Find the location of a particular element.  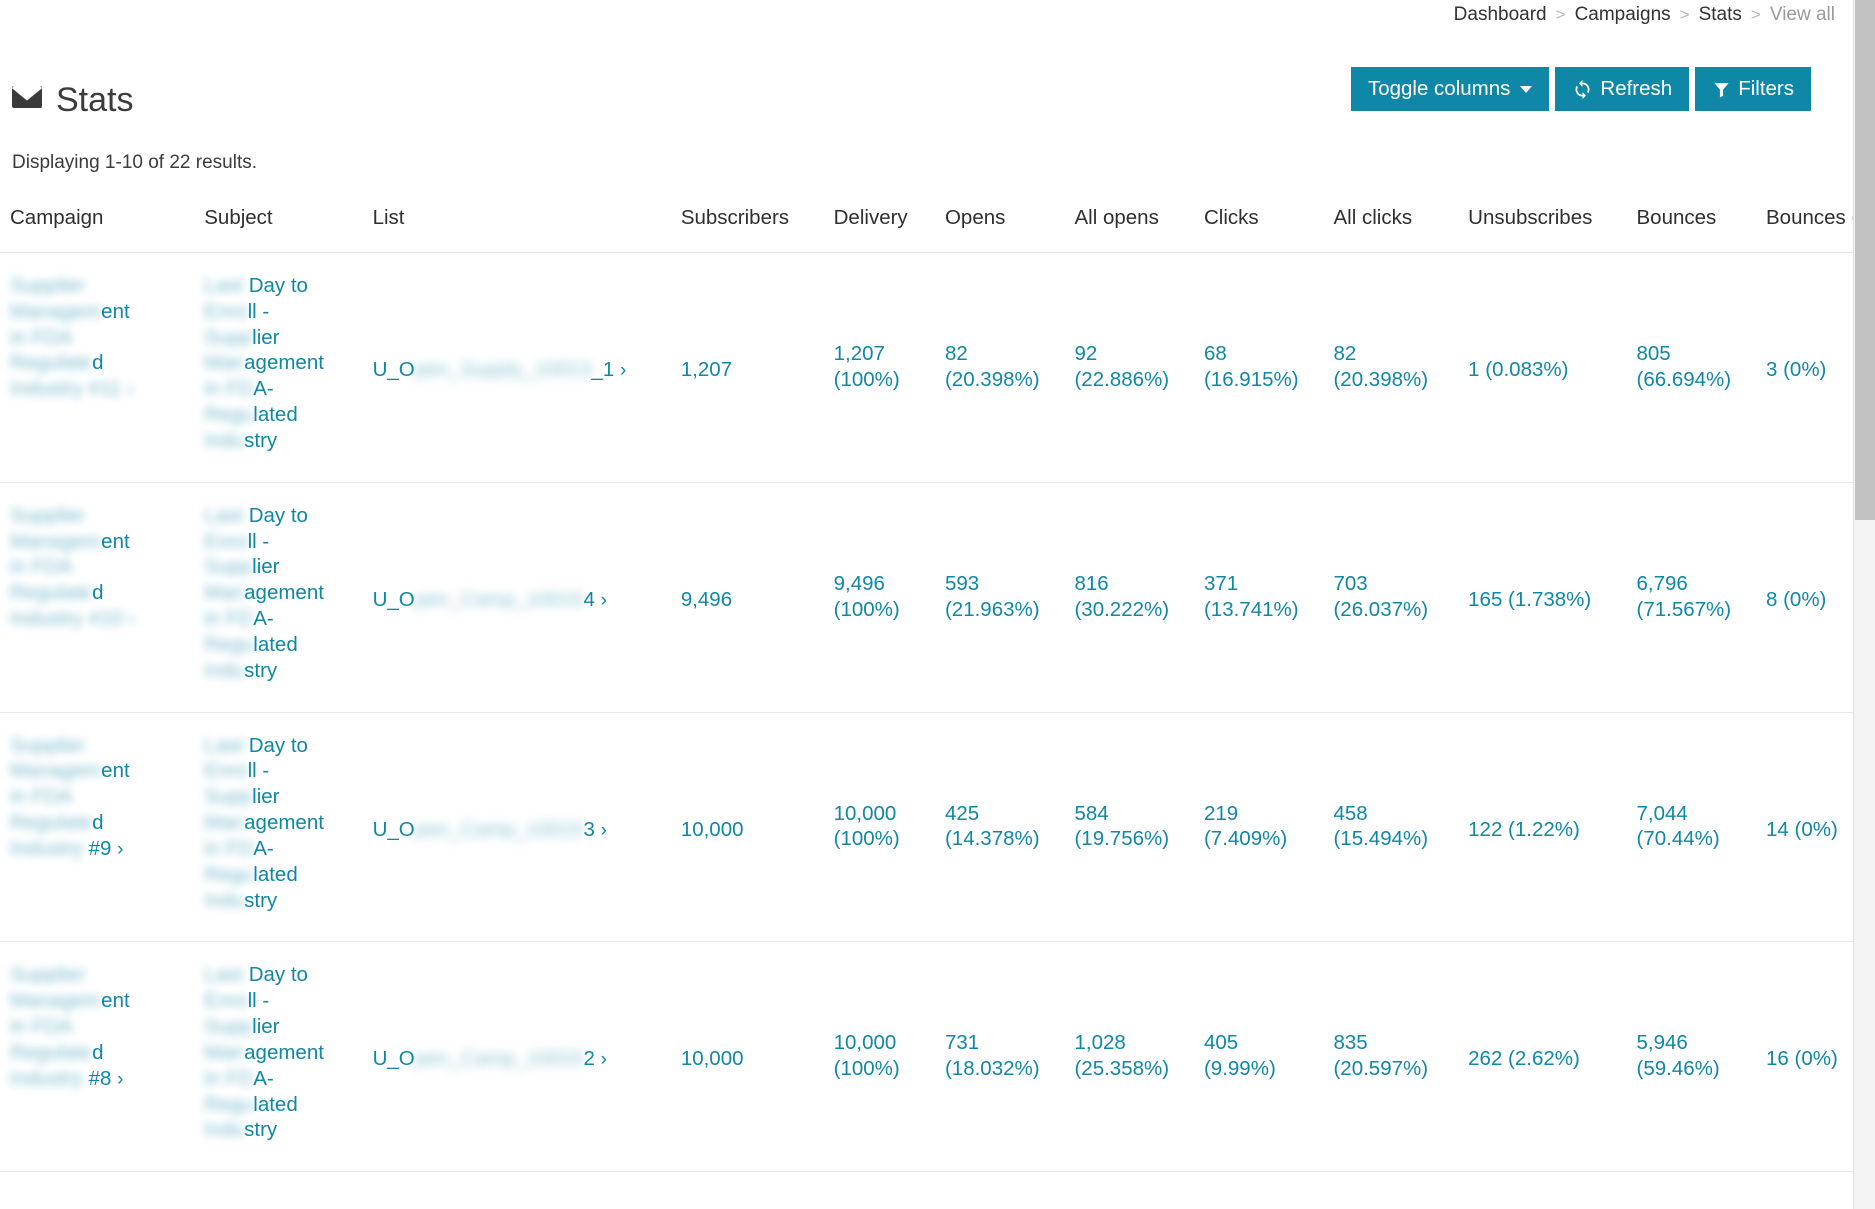

list-cell: U_Open_Camp_100152 › is located at coordinates (516, 1057).